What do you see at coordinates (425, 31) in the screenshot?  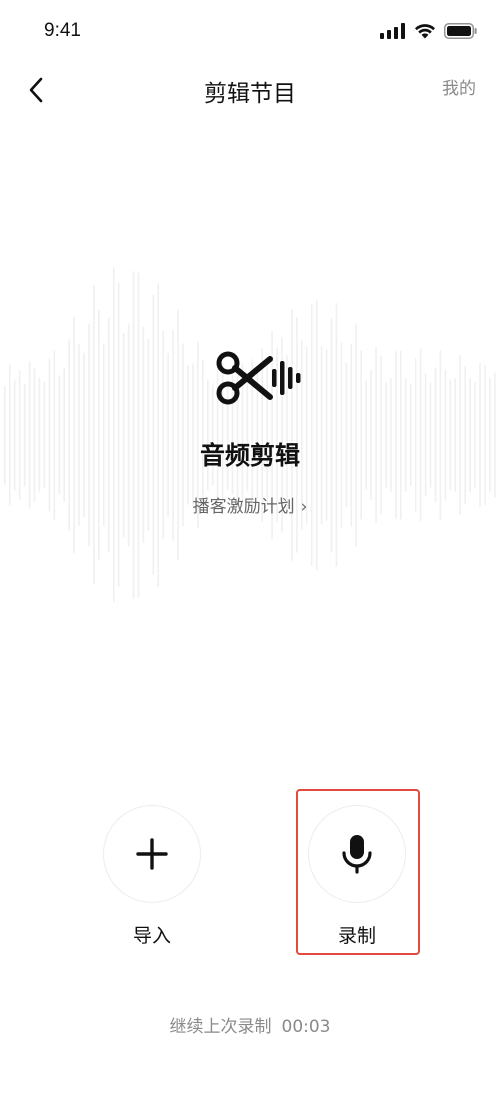 I see `wifi-icon` at bounding box center [425, 31].